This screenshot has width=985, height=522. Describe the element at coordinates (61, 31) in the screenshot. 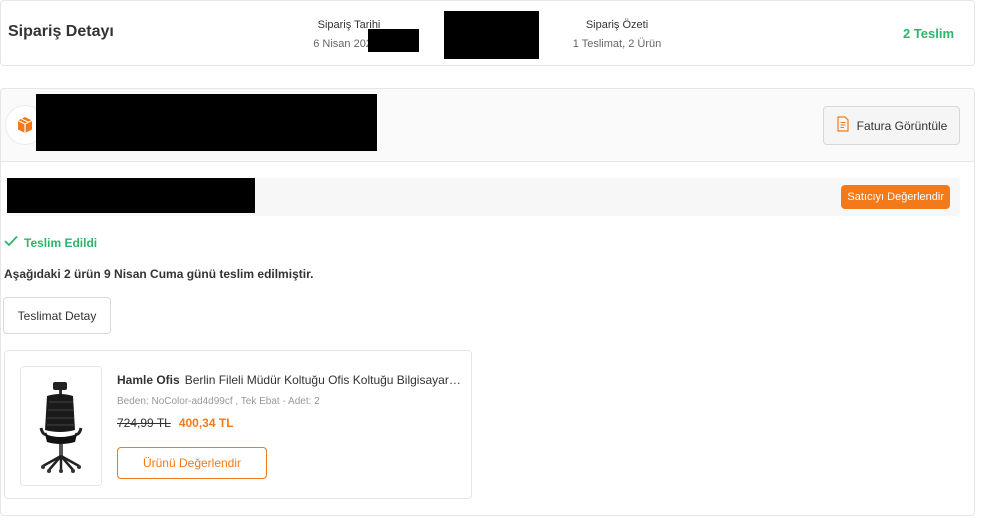

I see `page-title: Sipariş Detayı` at that location.